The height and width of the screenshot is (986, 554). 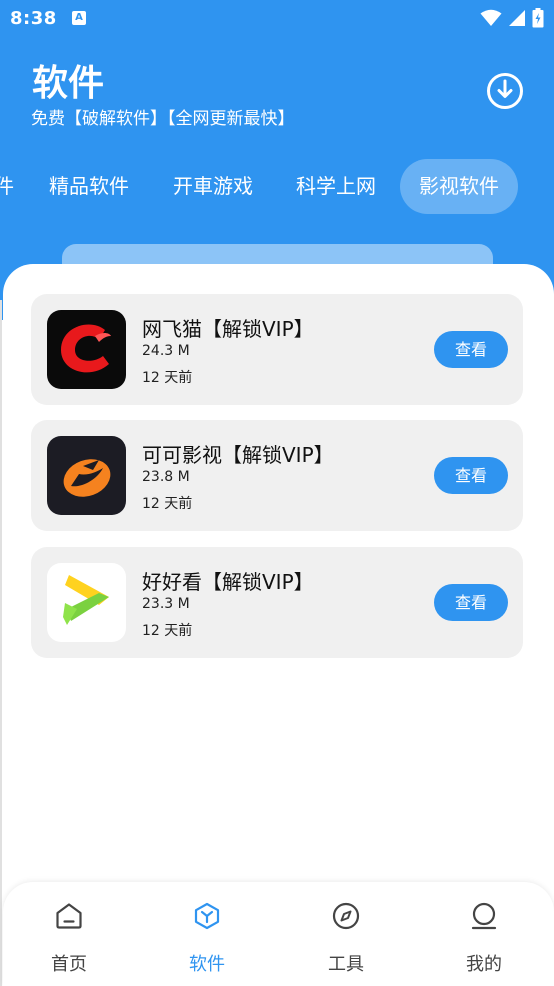 I want to click on nav-item-software: 软件, so click(x=207, y=934).